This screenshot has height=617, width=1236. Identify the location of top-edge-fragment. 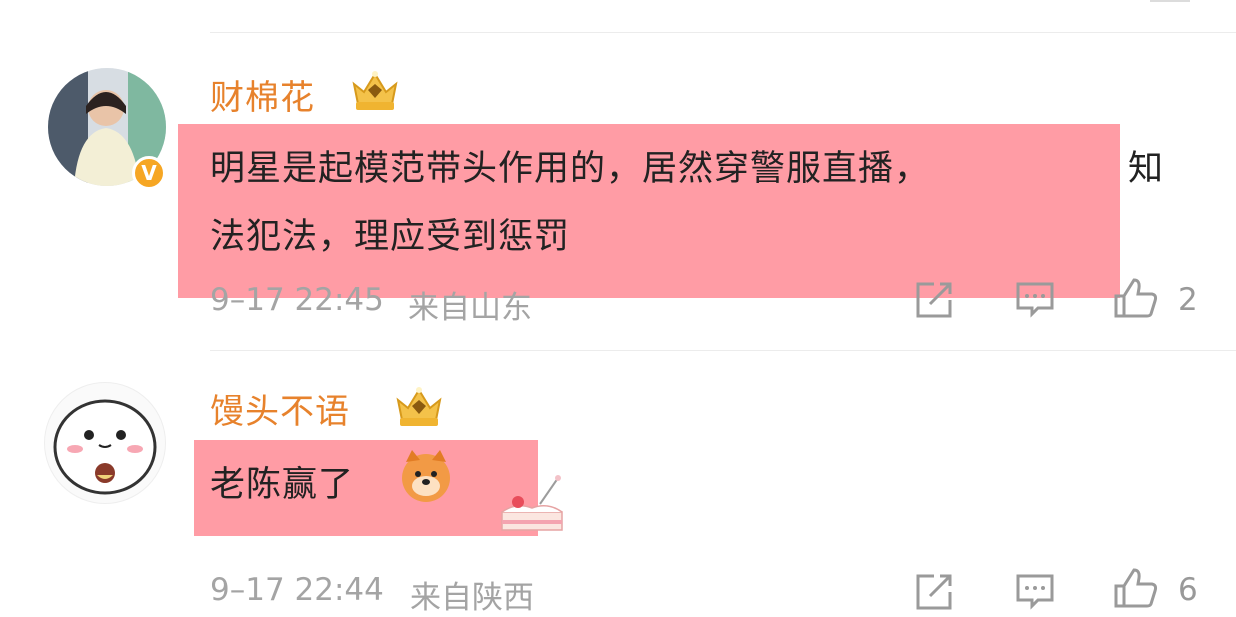
(1170, 1).